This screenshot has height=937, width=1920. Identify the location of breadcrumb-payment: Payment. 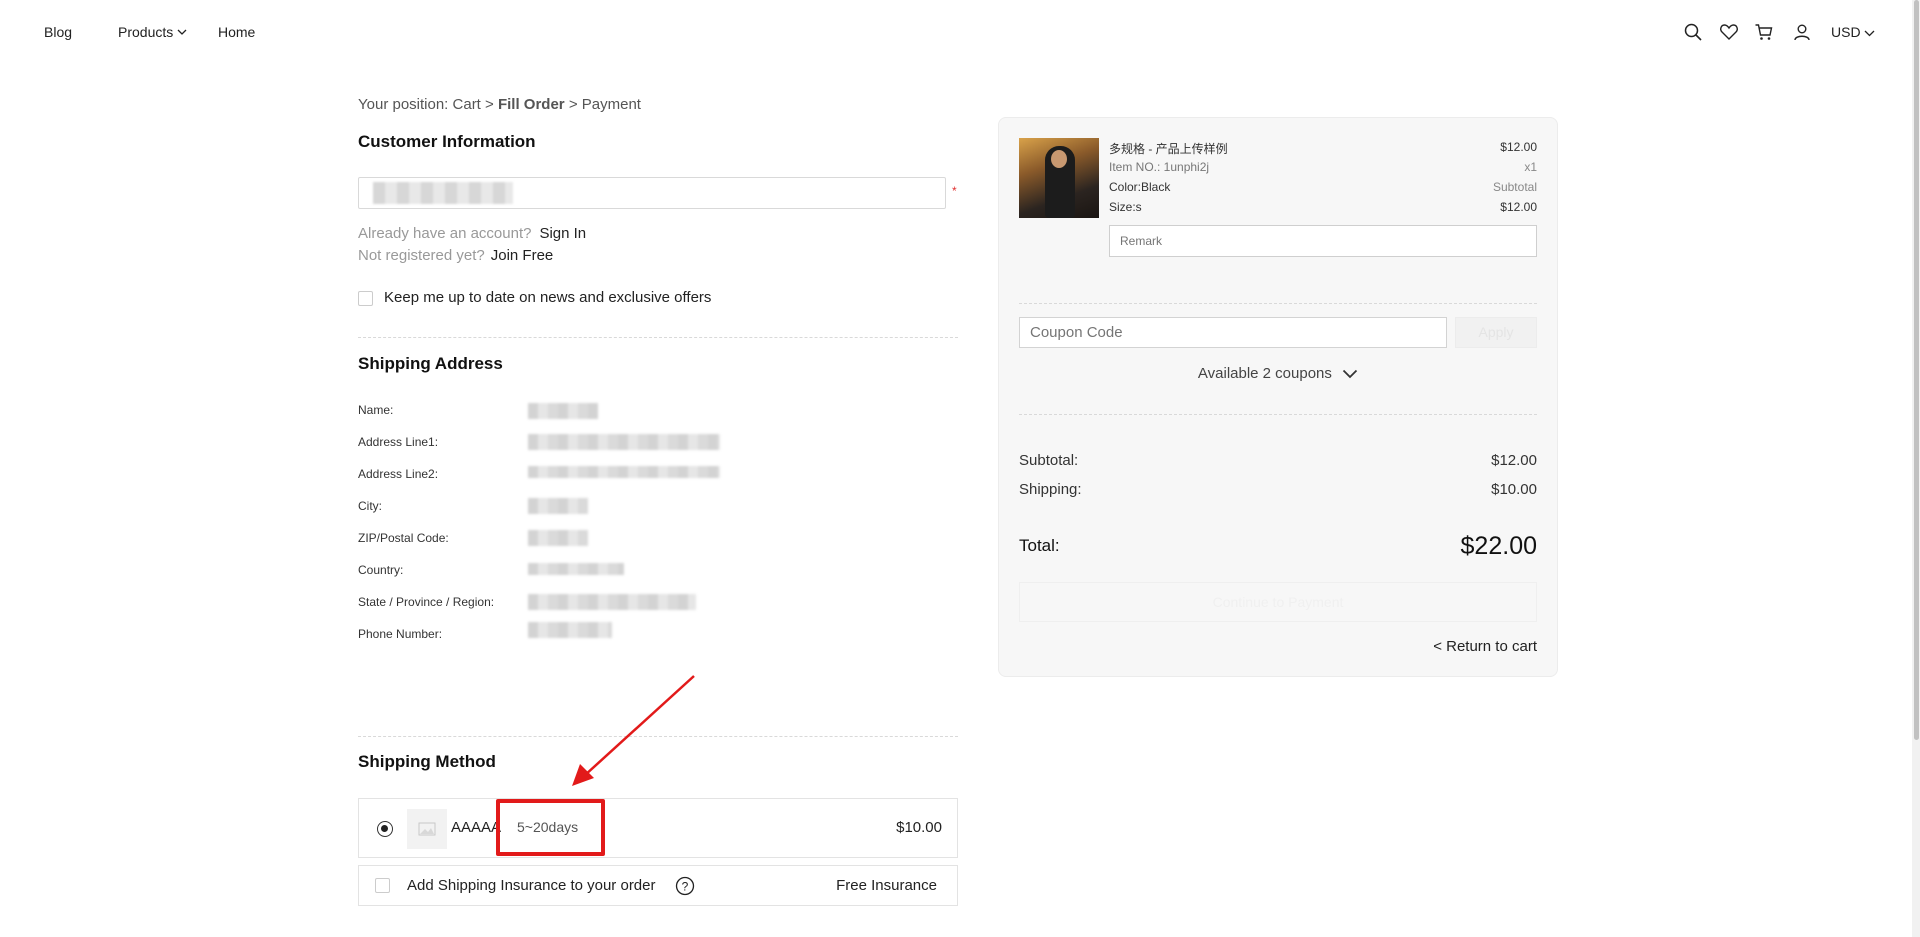
(611, 104).